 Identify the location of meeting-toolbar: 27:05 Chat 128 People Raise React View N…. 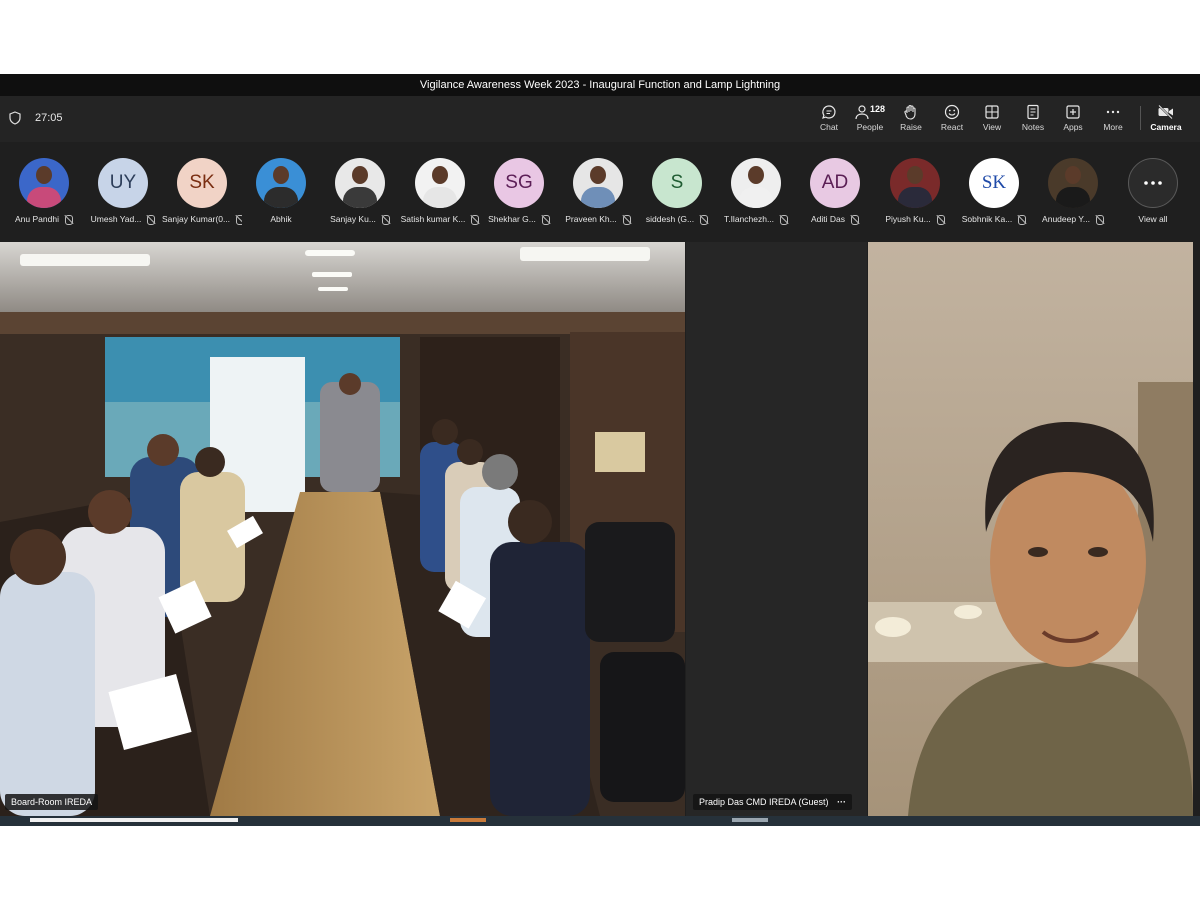
(600, 119).